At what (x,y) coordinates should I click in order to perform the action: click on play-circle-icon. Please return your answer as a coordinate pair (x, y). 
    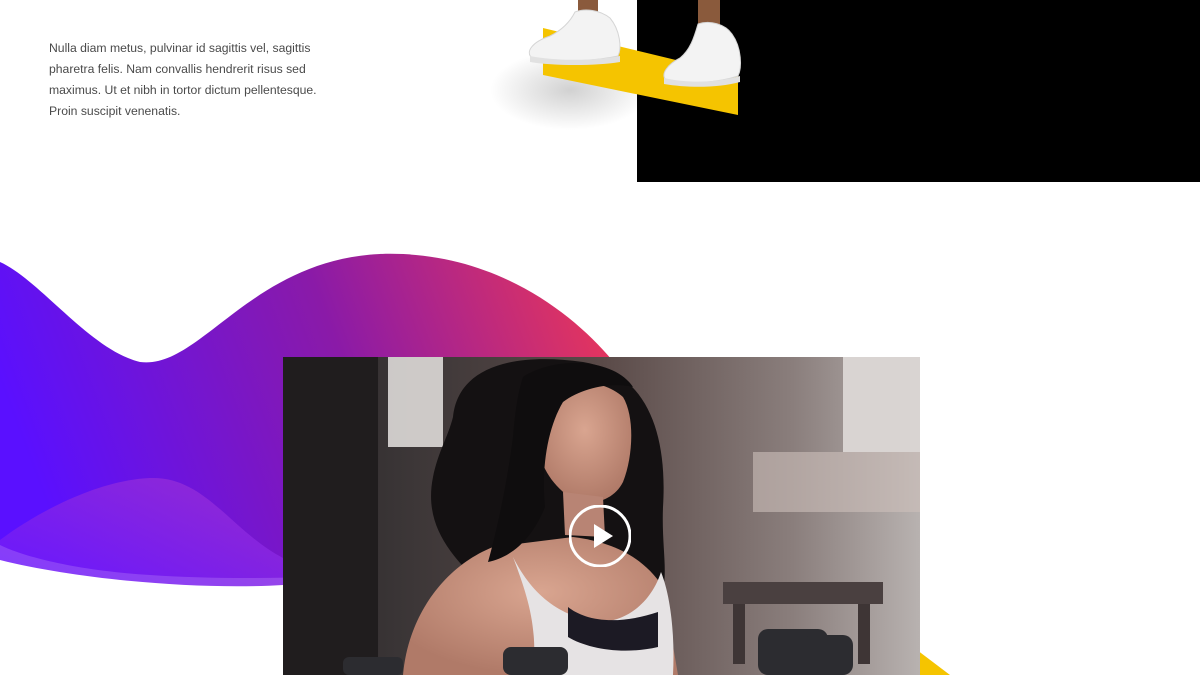
    Looking at the image, I should click on (600, 536).